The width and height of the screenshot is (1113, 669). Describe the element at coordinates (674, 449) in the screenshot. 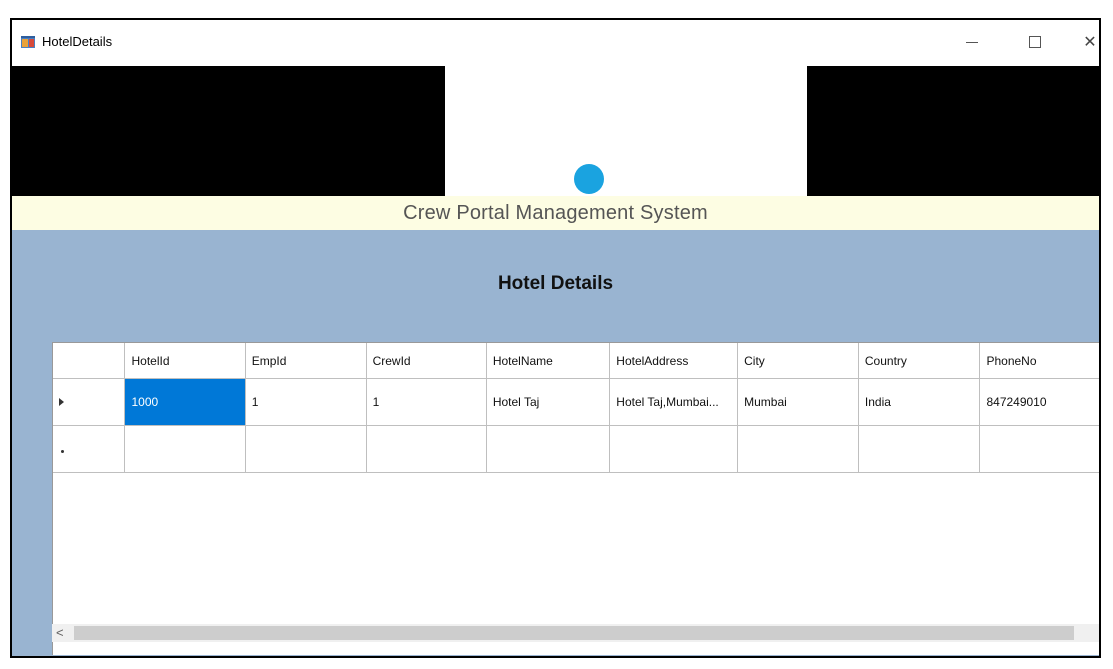

I see `new-cell-hotel-address` at that location.